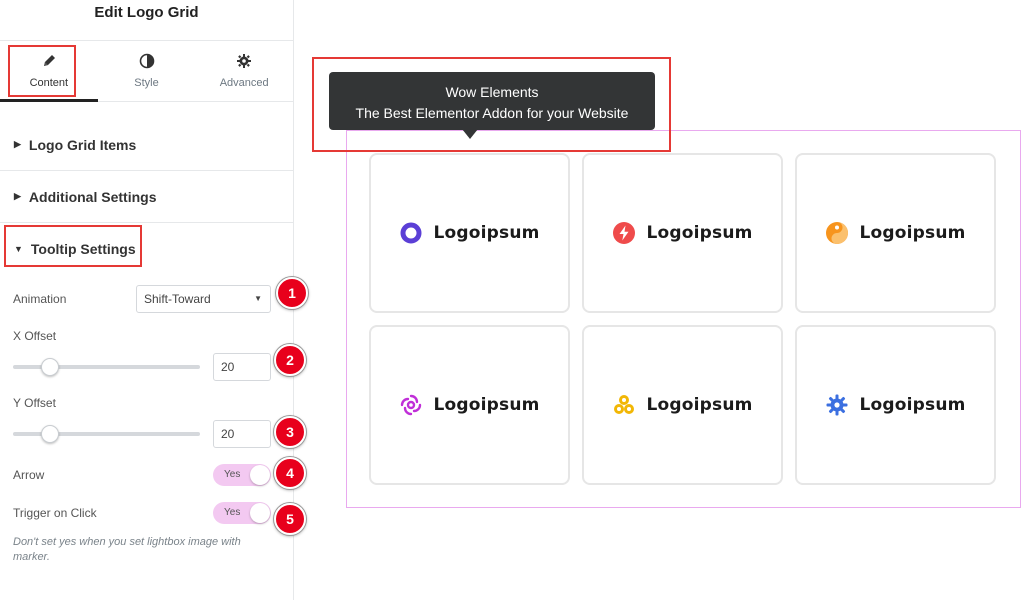 This screenshot has height=600, width=1024. I want to click on tab-style: Style, so click(147, 71).